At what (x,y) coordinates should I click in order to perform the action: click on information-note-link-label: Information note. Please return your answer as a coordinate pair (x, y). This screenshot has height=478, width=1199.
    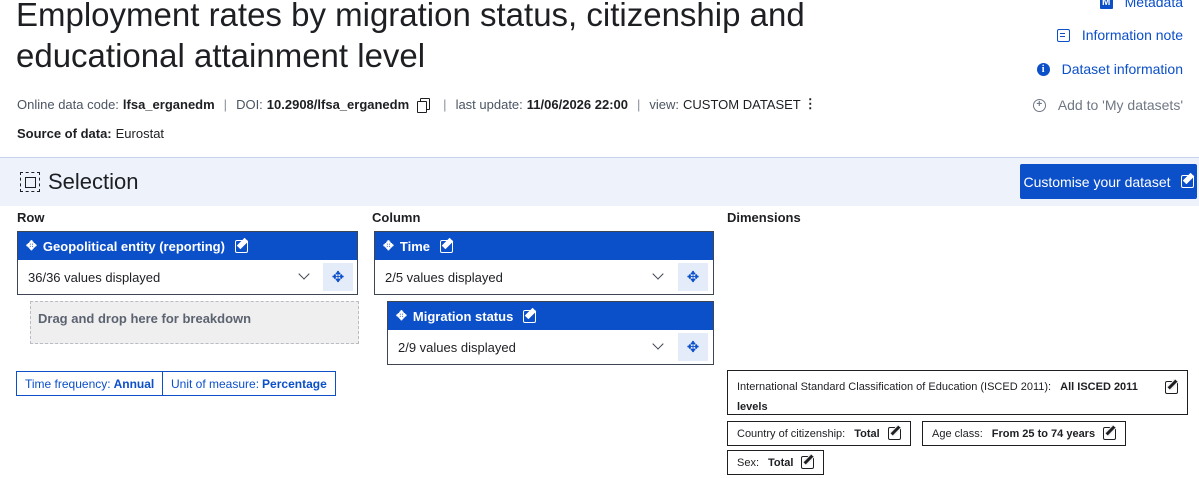
    Looking at the image, I should click on (1132, 35).